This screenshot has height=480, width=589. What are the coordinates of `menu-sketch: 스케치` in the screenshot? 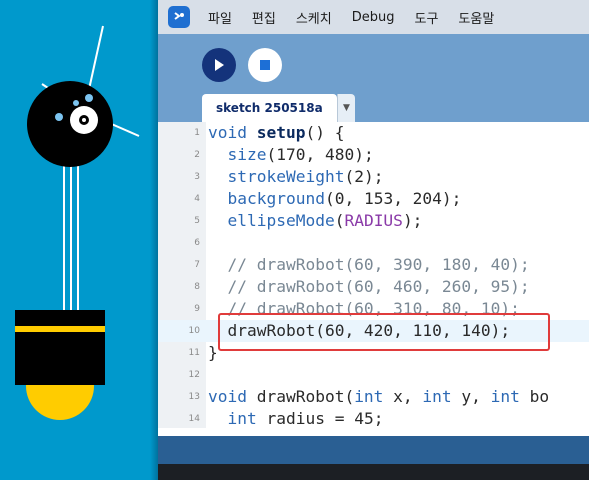 It's located at (314, 17).